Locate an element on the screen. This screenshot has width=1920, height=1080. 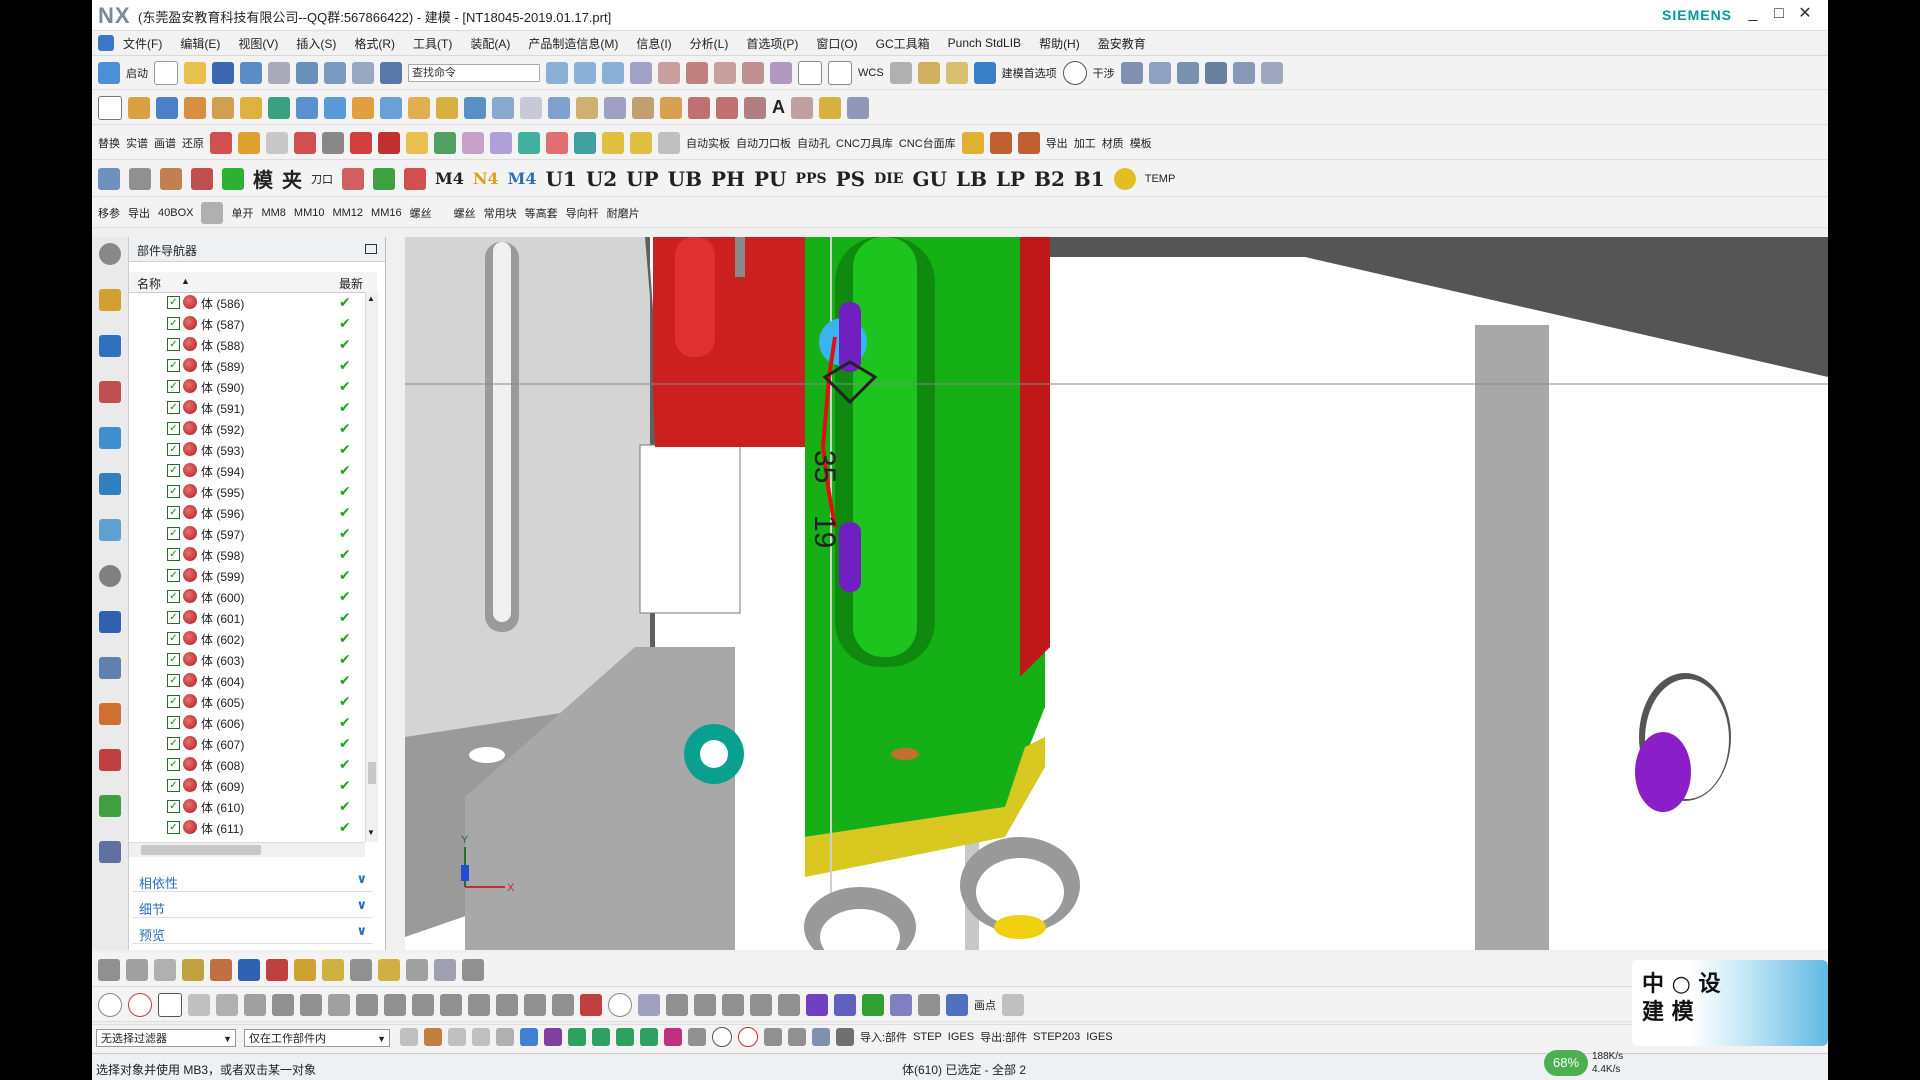
orient-icon is located at coordinates (1187, 72).